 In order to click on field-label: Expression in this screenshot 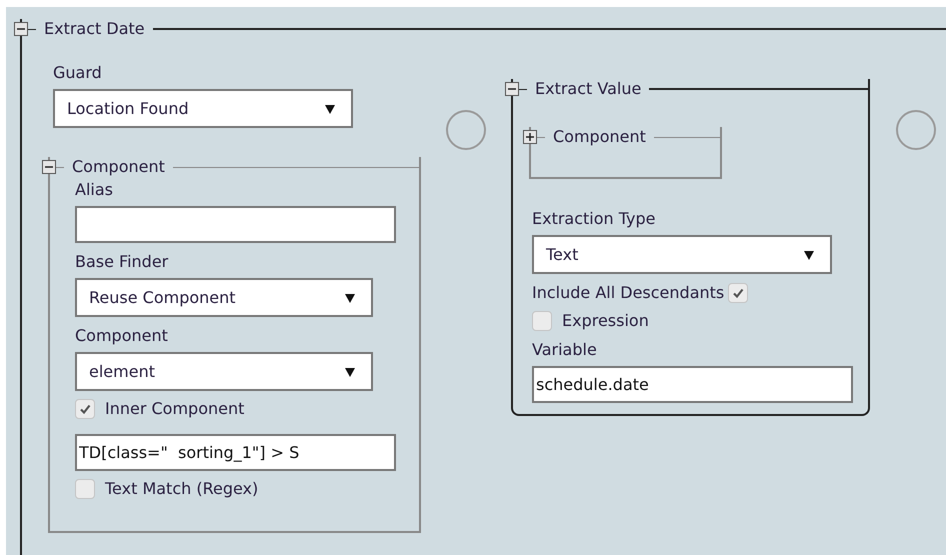, I will do `click(605, 321)`.